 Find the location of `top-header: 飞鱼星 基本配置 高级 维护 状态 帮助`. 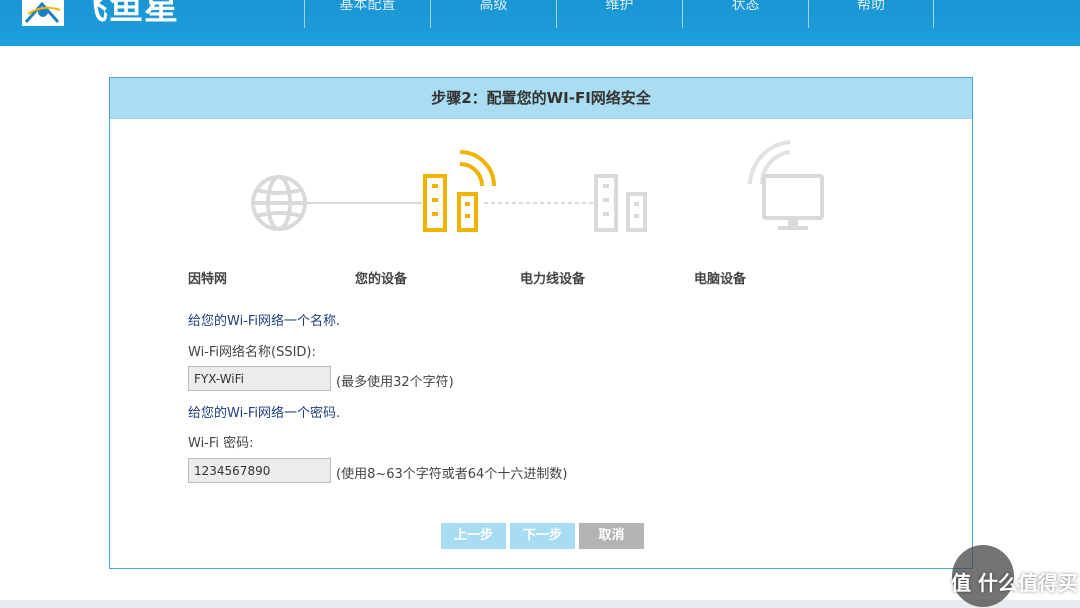

top-header: 飞鱼星 基本配置 高级 维护 状态 帮助 is located at coordinates (540, 23).